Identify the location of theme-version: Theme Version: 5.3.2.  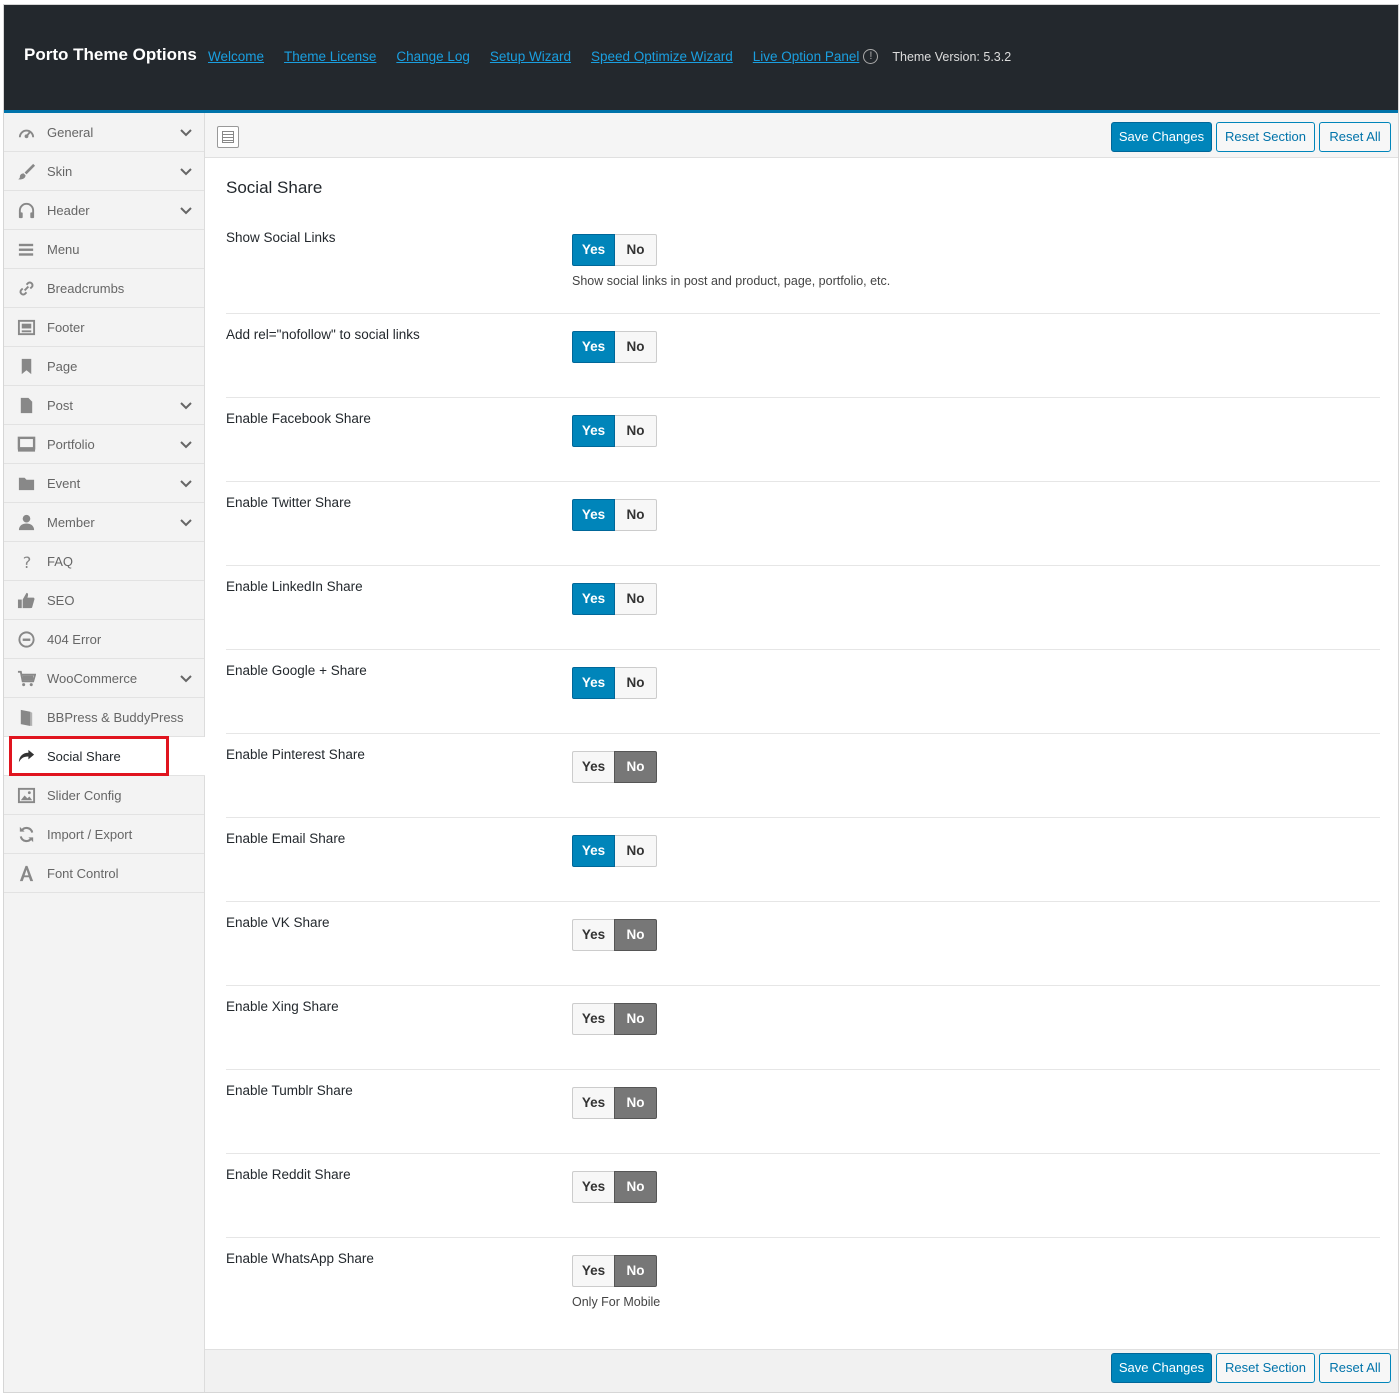
(952, 56).